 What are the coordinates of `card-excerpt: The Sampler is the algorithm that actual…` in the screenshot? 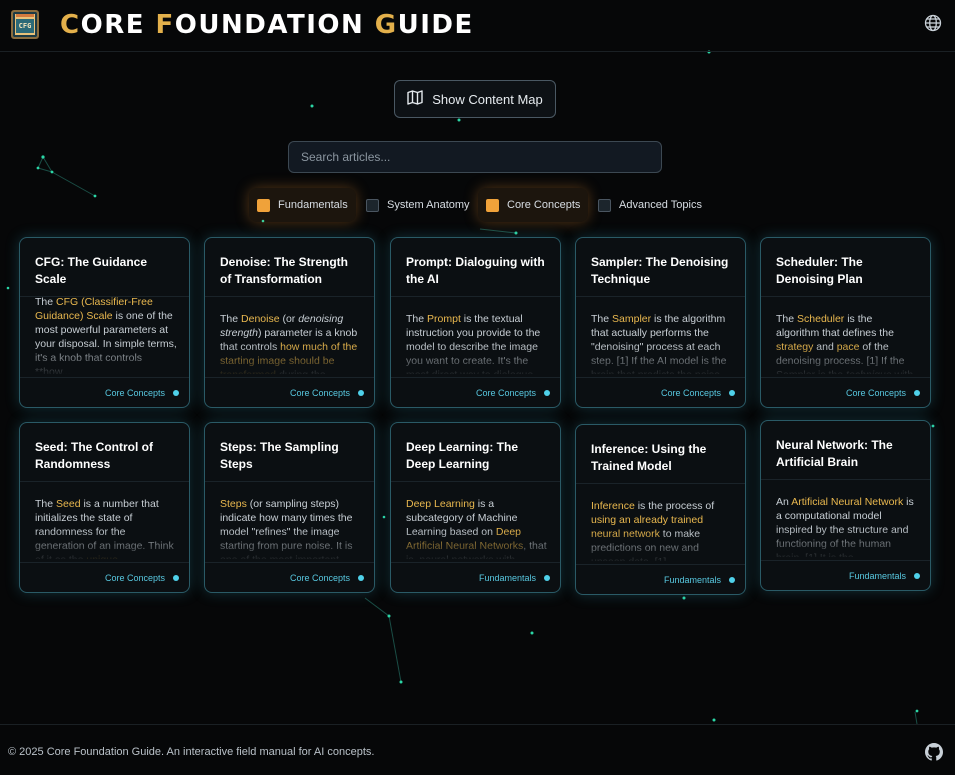 It's located at (662, 343).